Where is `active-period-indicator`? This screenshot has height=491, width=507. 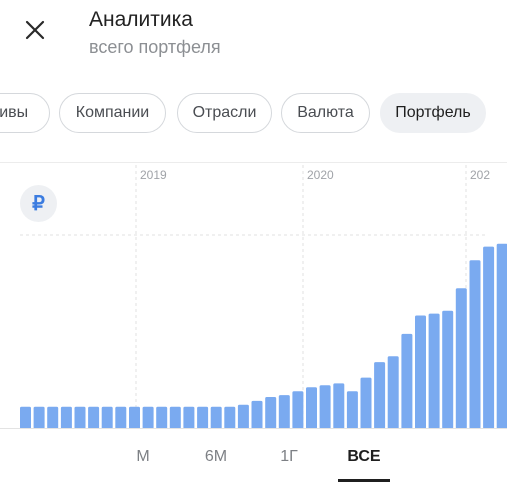
active-period-indicator is located at coordinates (364, 480).